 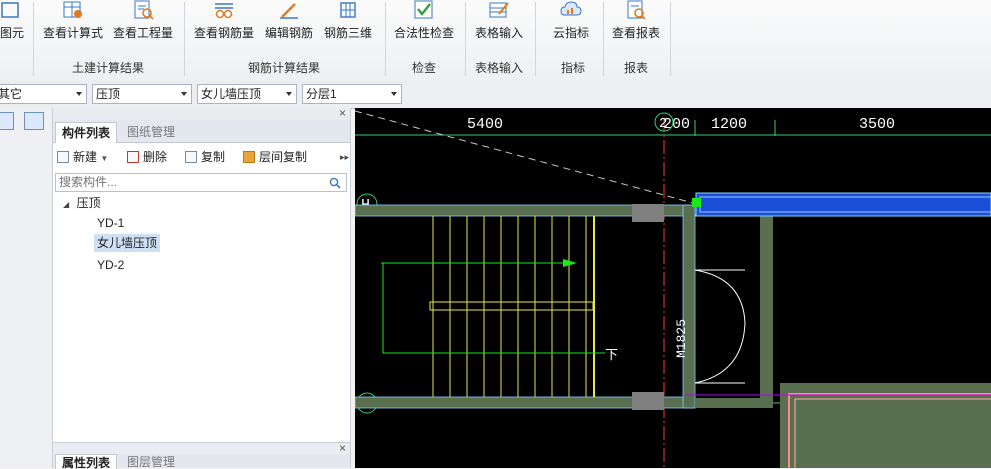 What do you see at coordinates (85, 157) in the screenshot?
I see `new-label: 新建` at bounding box center [85, 157].